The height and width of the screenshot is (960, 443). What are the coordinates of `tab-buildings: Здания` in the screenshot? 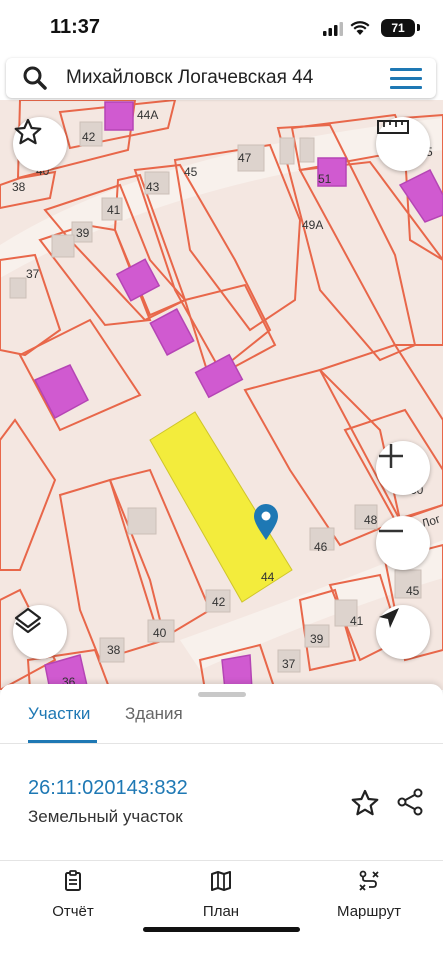 It's located at (154, 714).